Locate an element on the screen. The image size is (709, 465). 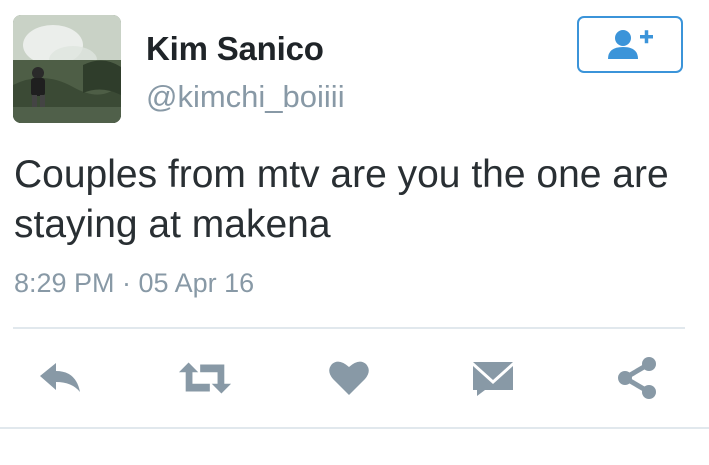
reply-button is located at coordinates (60, 378).